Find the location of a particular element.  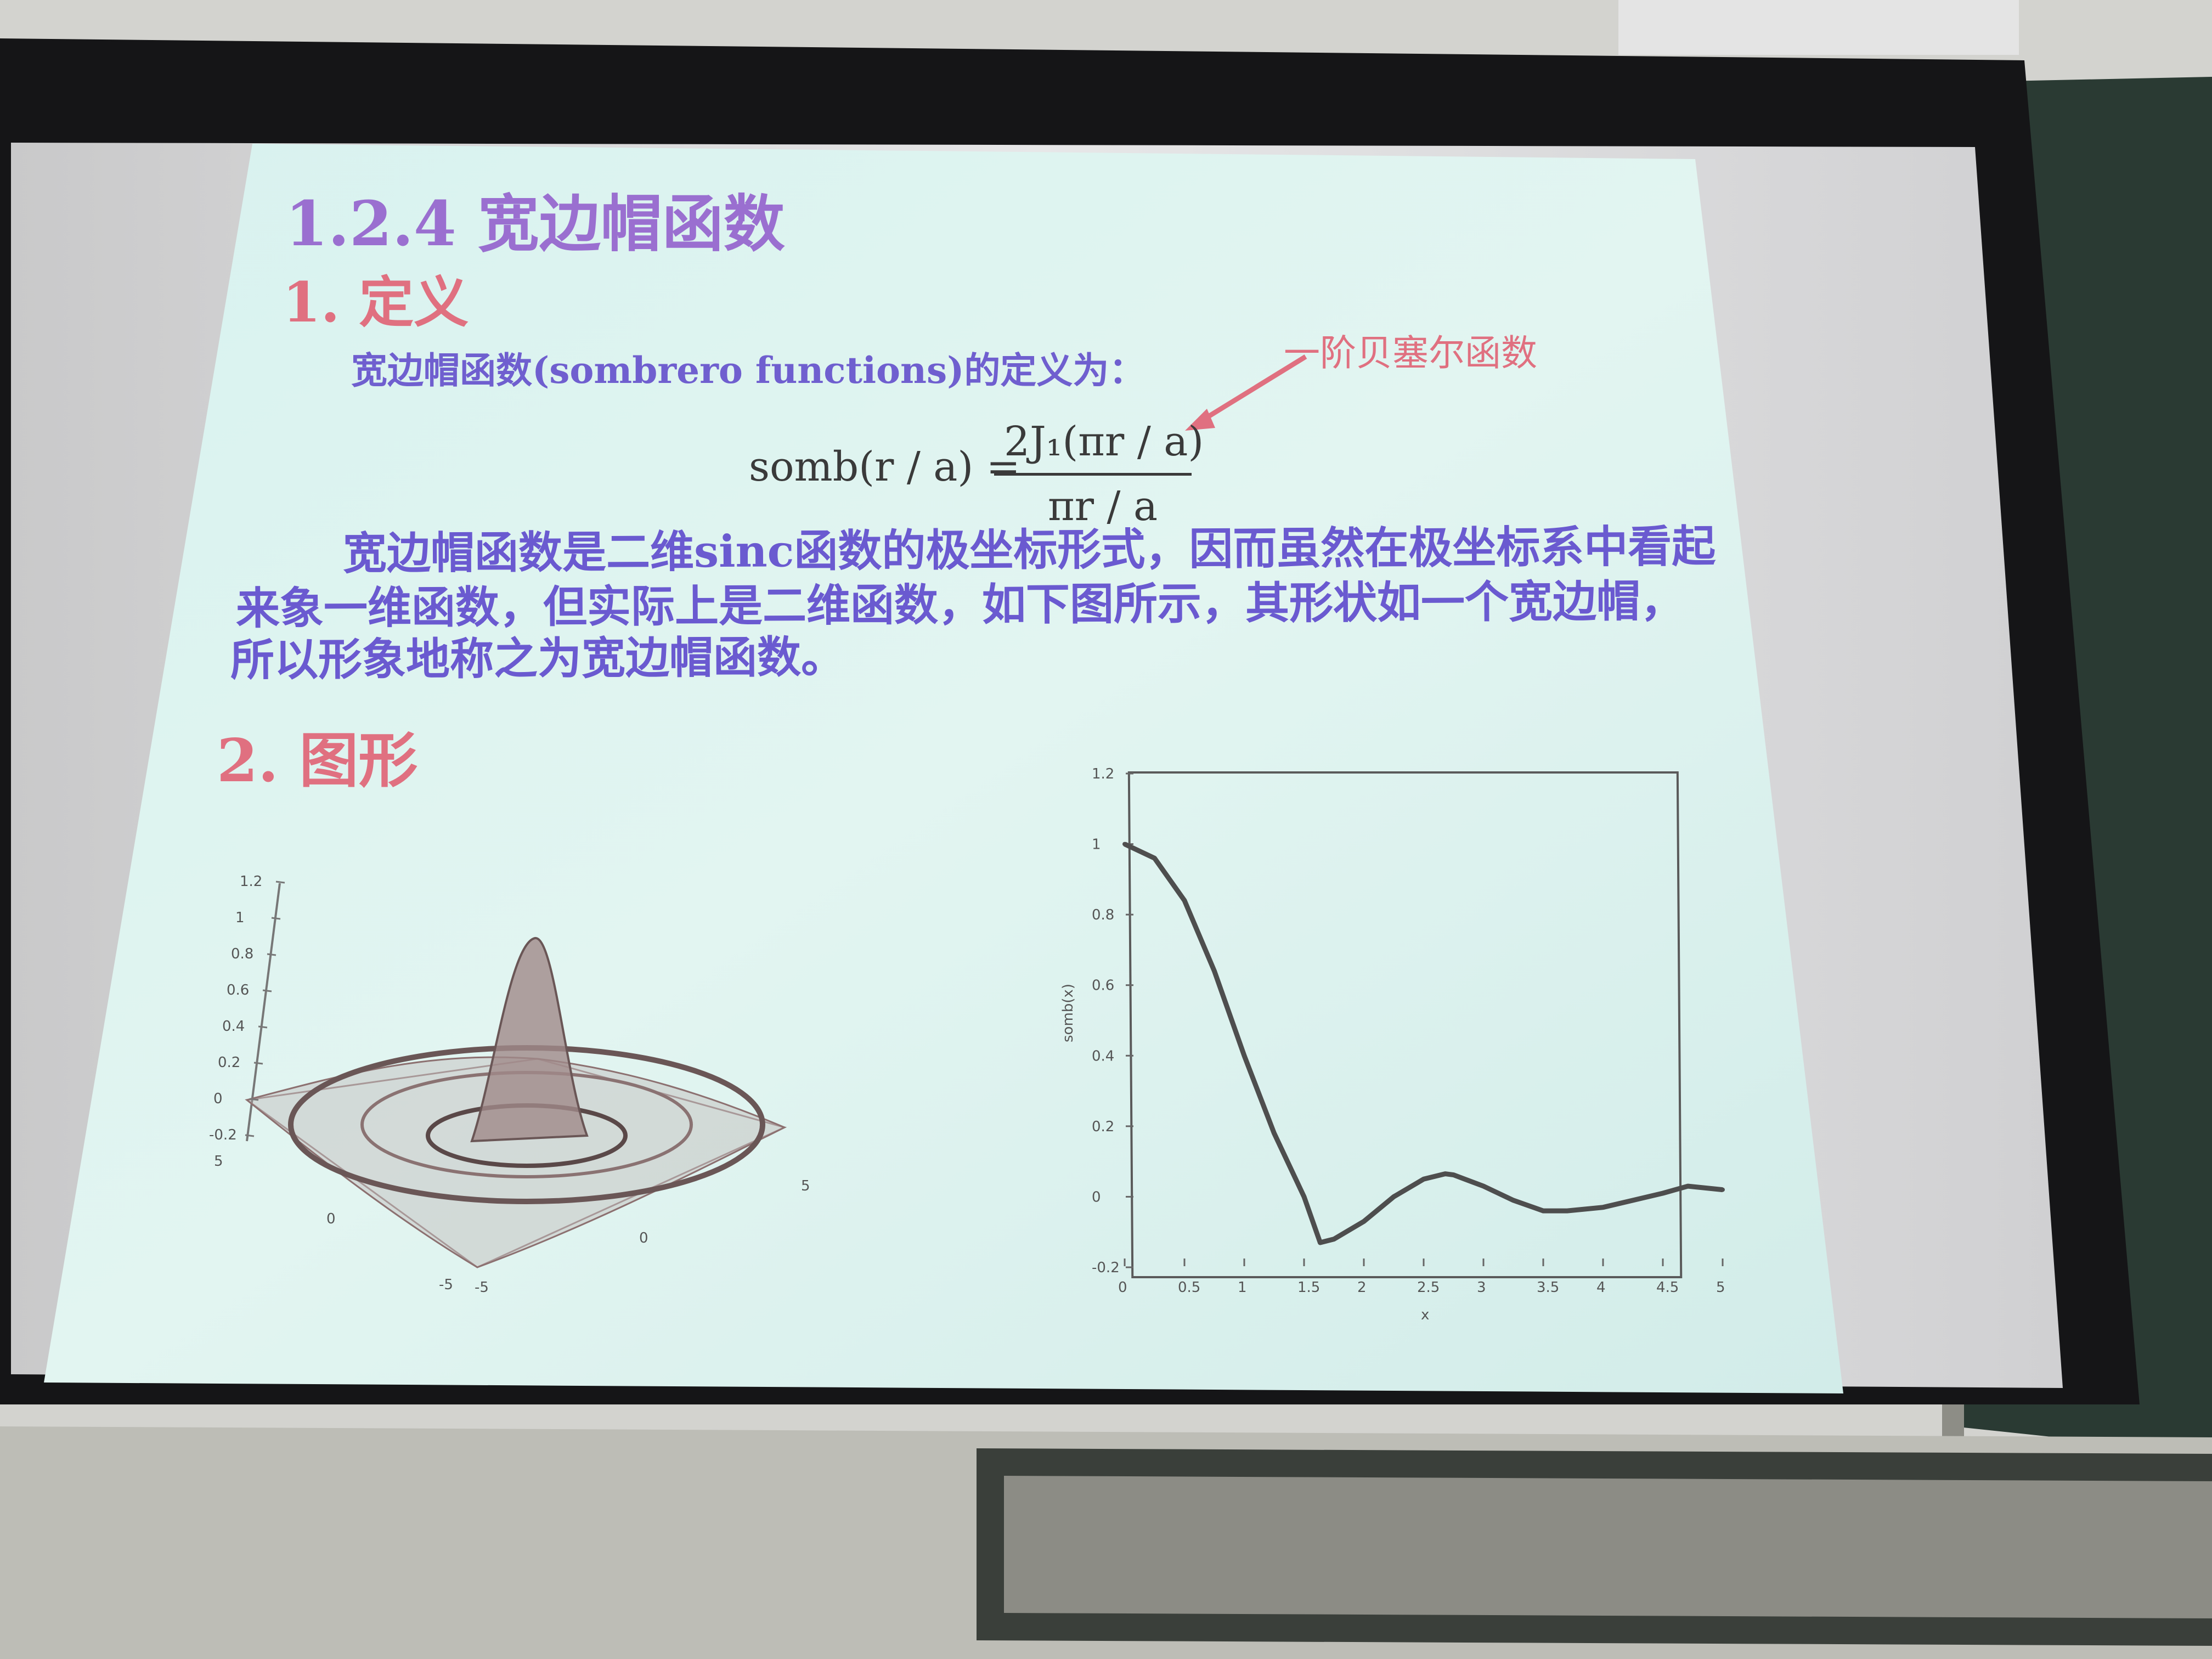

definition-heading: 1. 定义 is located at coordinates (376, 302).